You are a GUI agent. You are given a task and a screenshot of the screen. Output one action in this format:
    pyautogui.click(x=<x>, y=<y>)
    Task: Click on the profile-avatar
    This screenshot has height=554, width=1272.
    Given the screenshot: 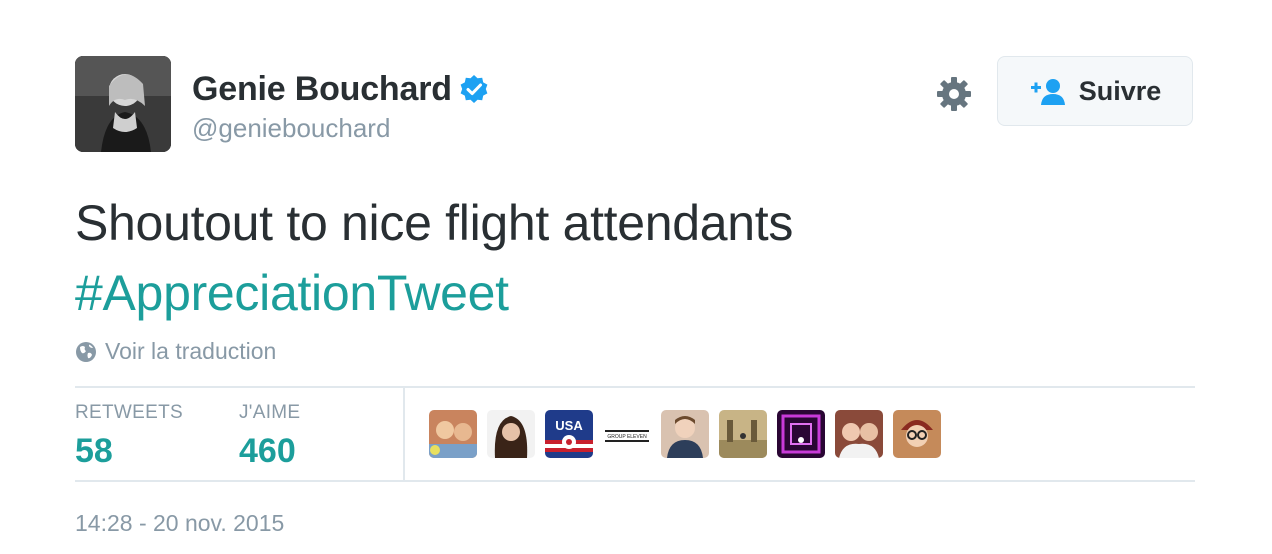 What is the action you would take?
    pyautogui.click(x=123, y=104)
    